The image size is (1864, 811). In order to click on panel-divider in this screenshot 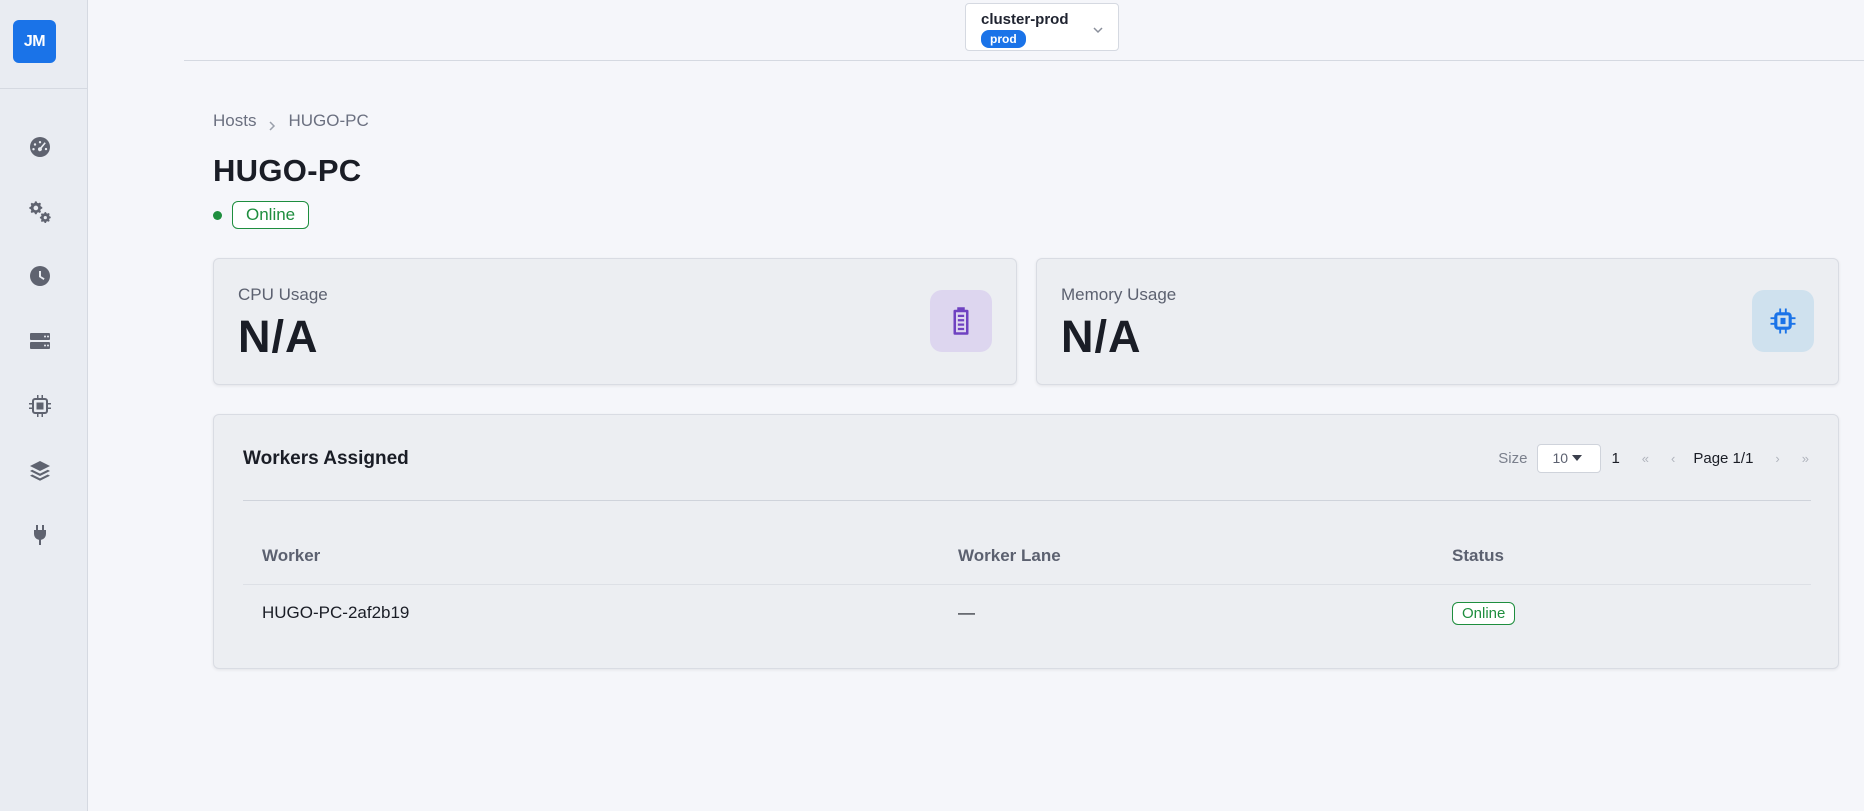, I will do `click(1027, 500)`.